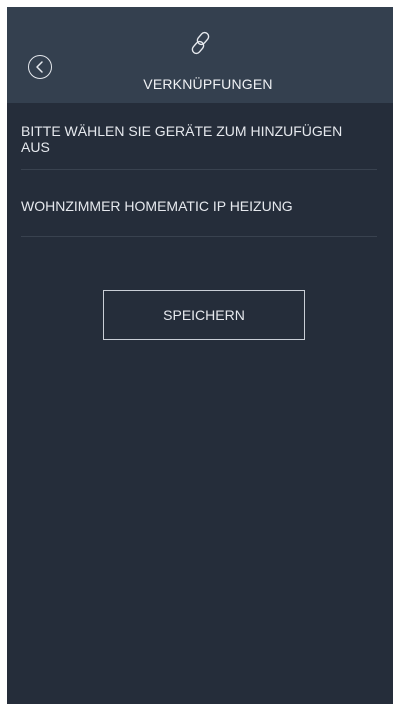 This screenshot has height=711, width=400. I want to click on save-button: SPEICHERN, so click(204, 315).